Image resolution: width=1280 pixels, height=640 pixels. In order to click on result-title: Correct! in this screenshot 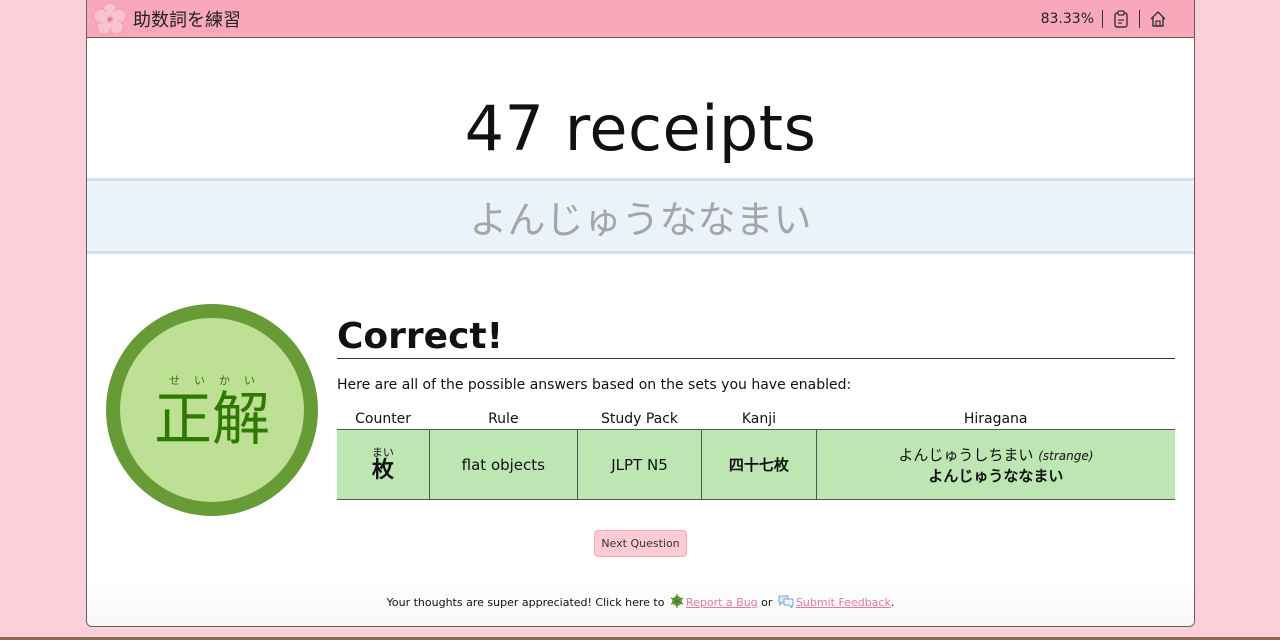, I will do `click(756, 337)`.